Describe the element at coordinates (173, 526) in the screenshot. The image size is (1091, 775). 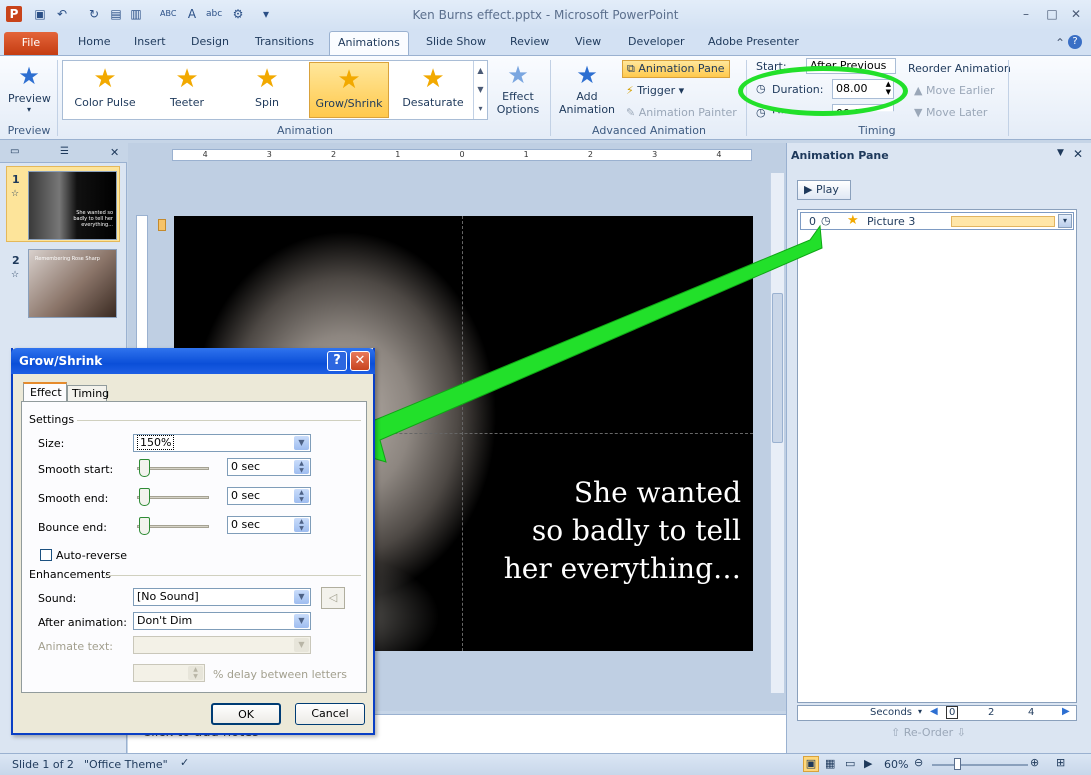
I see `bounce-end-slider` at that location.